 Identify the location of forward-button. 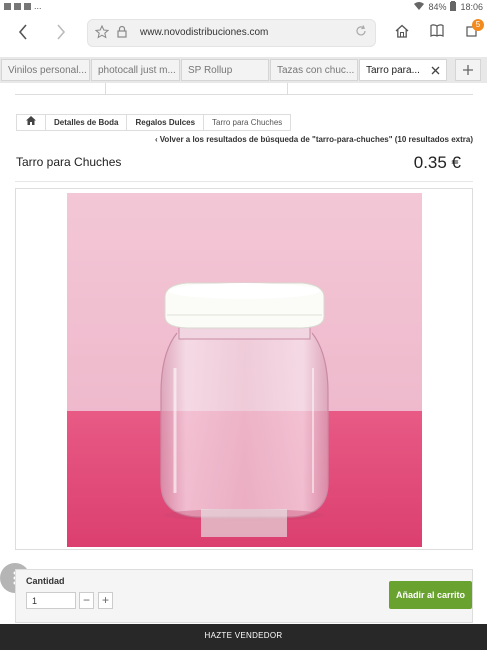
(61, 33).